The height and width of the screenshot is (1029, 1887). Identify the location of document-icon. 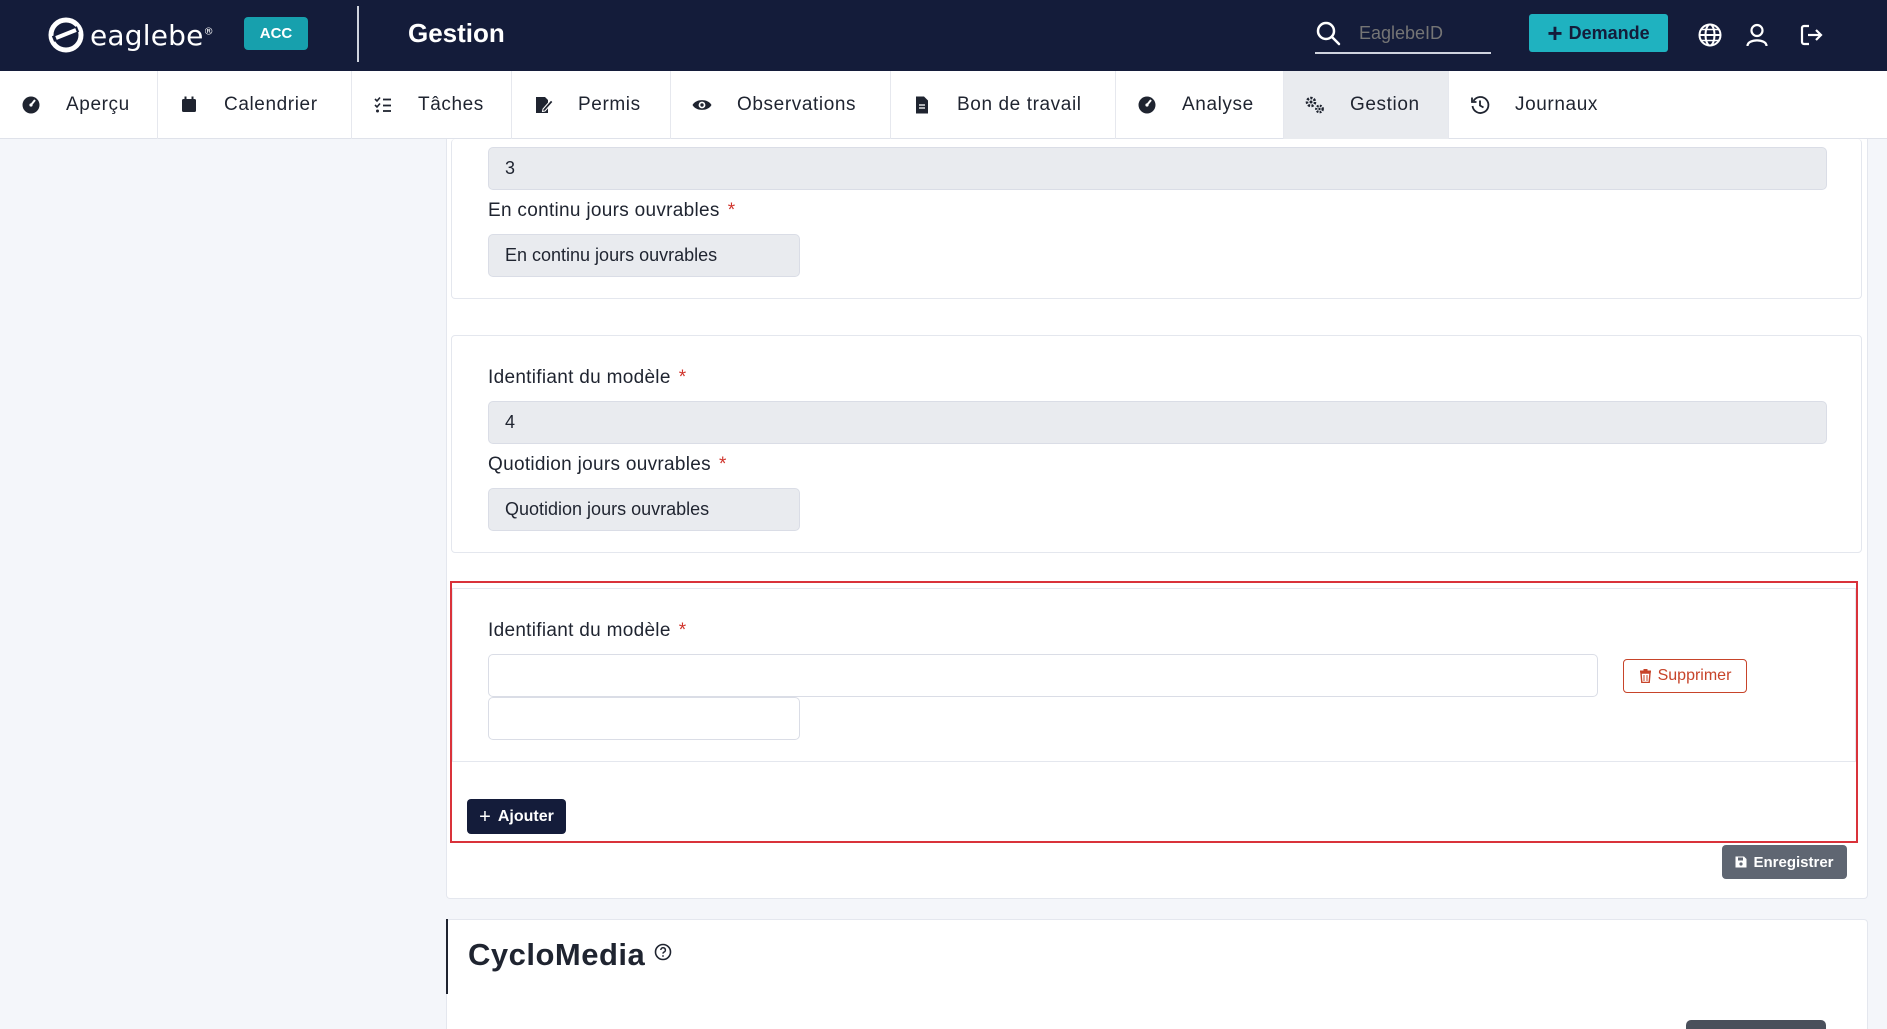
(922, 105).